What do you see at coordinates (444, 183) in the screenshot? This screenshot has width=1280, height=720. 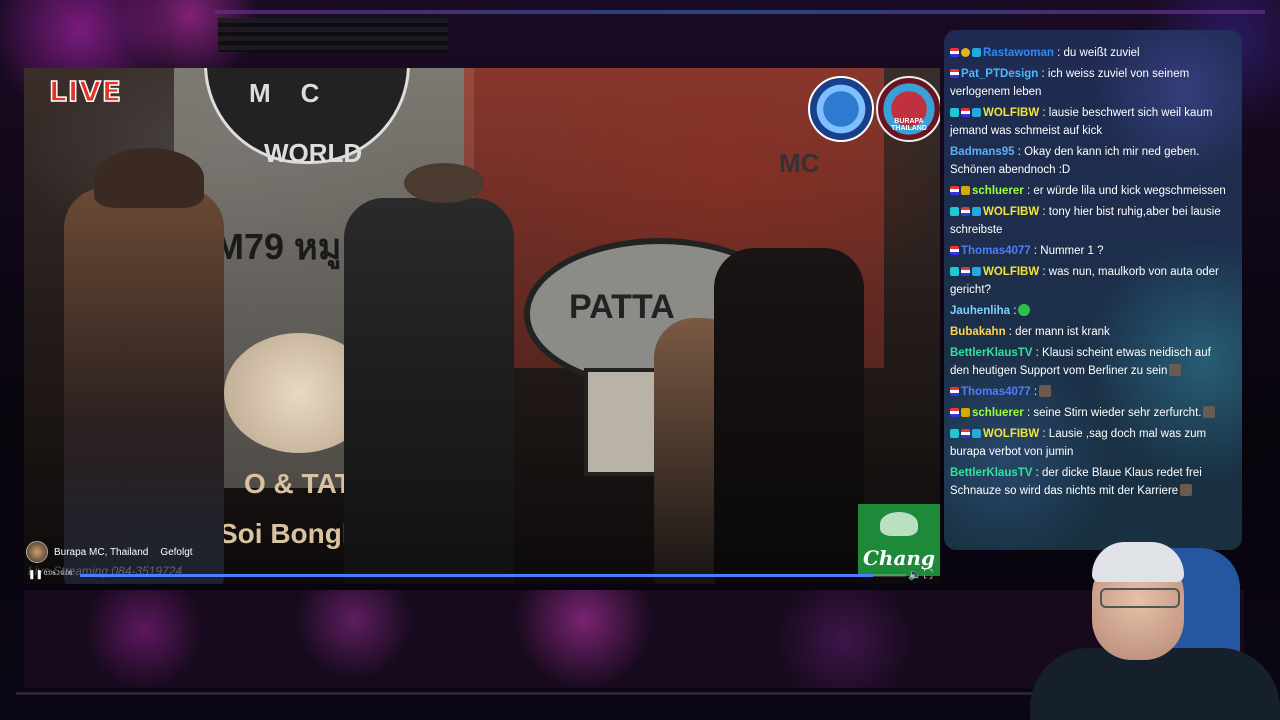 I see `performer-2-hat` at bounding box center [444, 183].